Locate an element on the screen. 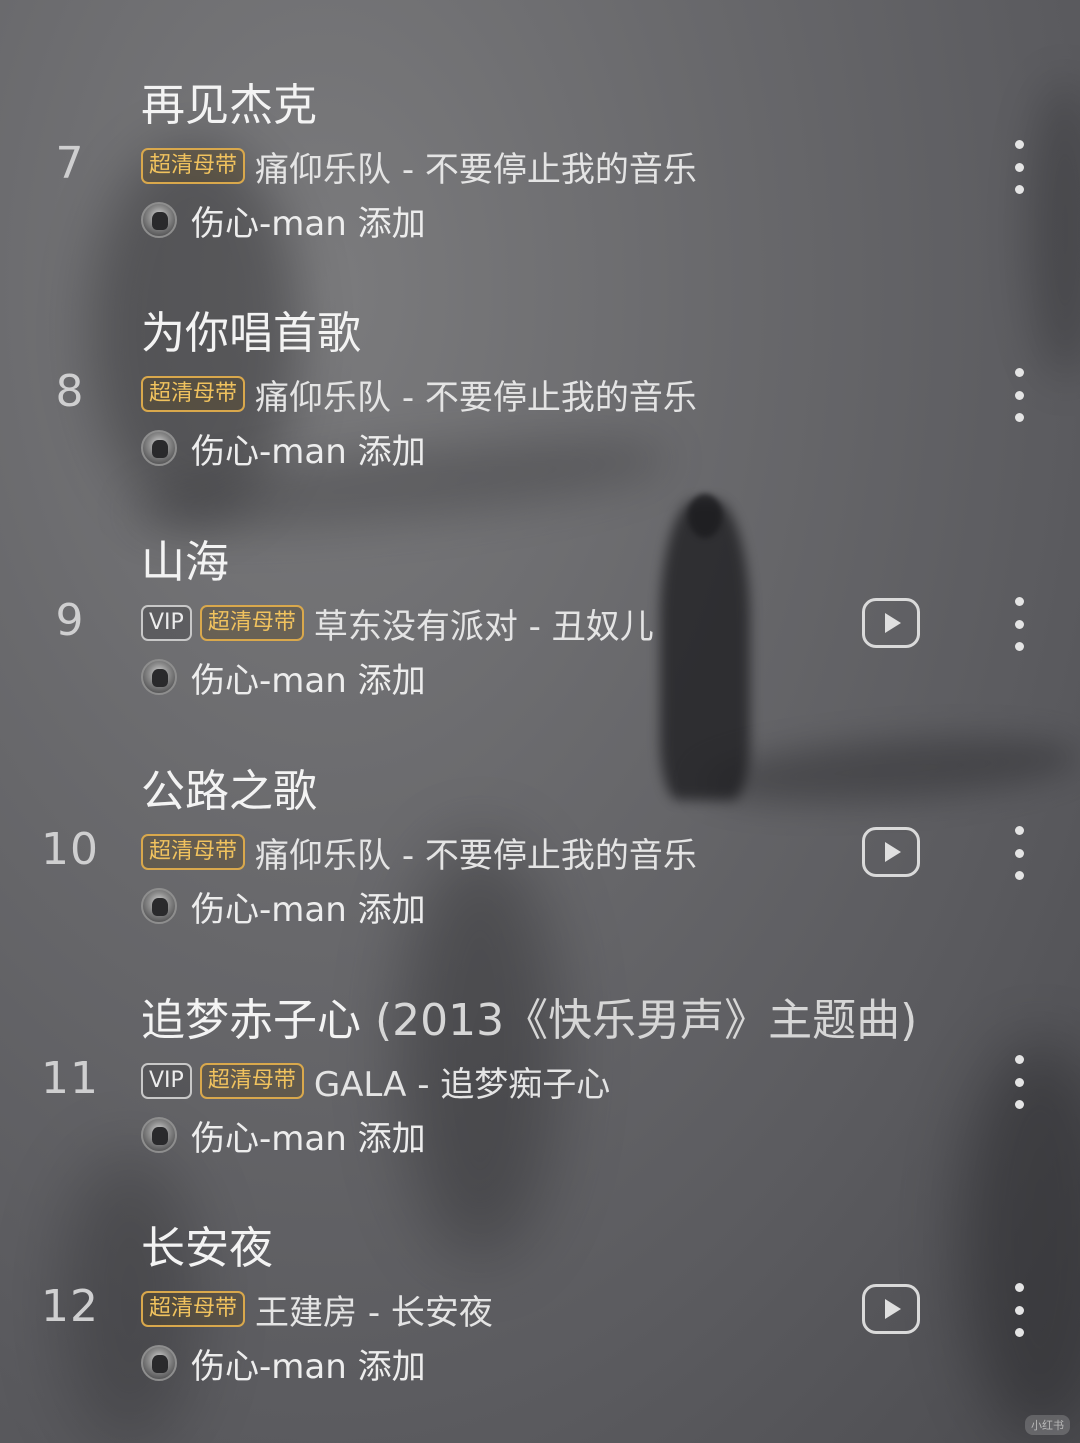 Image resolution: width=1080 pixels, height=1443 pixels. track-number: 12 is located at coordinates (70, 1306).